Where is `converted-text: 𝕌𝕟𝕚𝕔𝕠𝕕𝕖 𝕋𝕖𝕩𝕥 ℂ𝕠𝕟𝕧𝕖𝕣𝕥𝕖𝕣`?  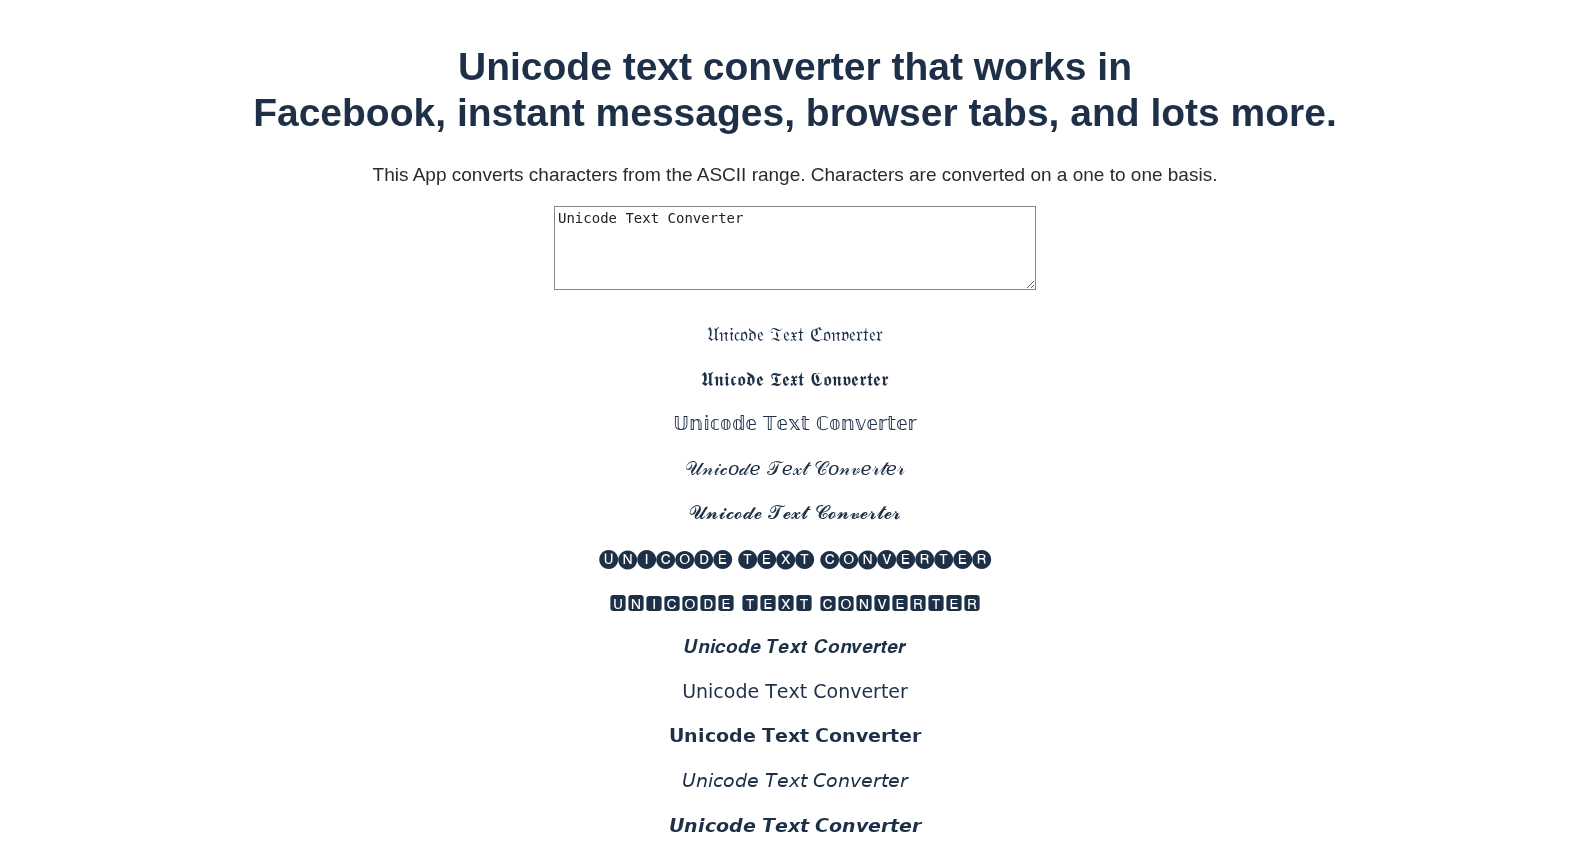 converted-text: 𝕌𝕟𝕚𝕔𝕠𝕕𝕖 𝕋𝕖𝕩𝕥 ℂ𝕠𝕟𝕧𝕖𝕣𝕥𝕖𝕣 is located at coordinates (795, 424).